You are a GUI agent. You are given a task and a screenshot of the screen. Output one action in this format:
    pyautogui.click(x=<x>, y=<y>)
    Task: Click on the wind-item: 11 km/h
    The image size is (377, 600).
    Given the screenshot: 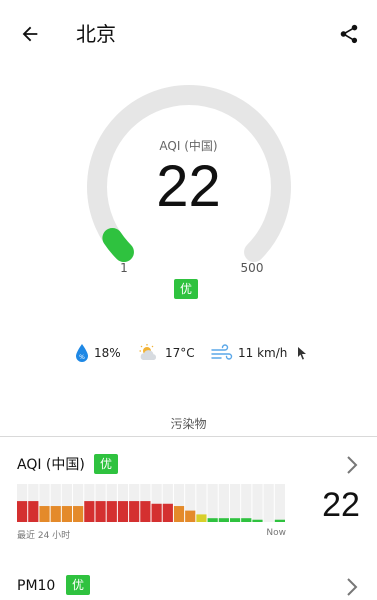 What is the action you would take?
    pyautogui.click(x=259, y=353)
    